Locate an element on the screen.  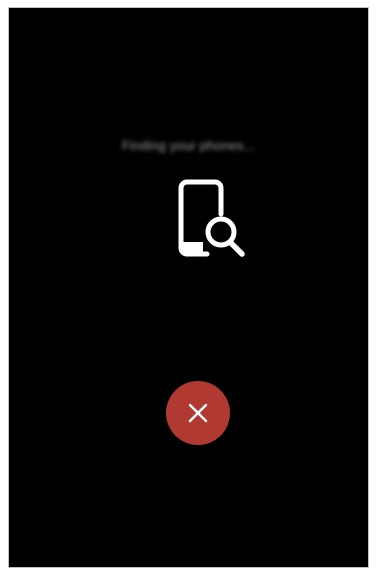
close-icon is located at coordinates (198, 413).